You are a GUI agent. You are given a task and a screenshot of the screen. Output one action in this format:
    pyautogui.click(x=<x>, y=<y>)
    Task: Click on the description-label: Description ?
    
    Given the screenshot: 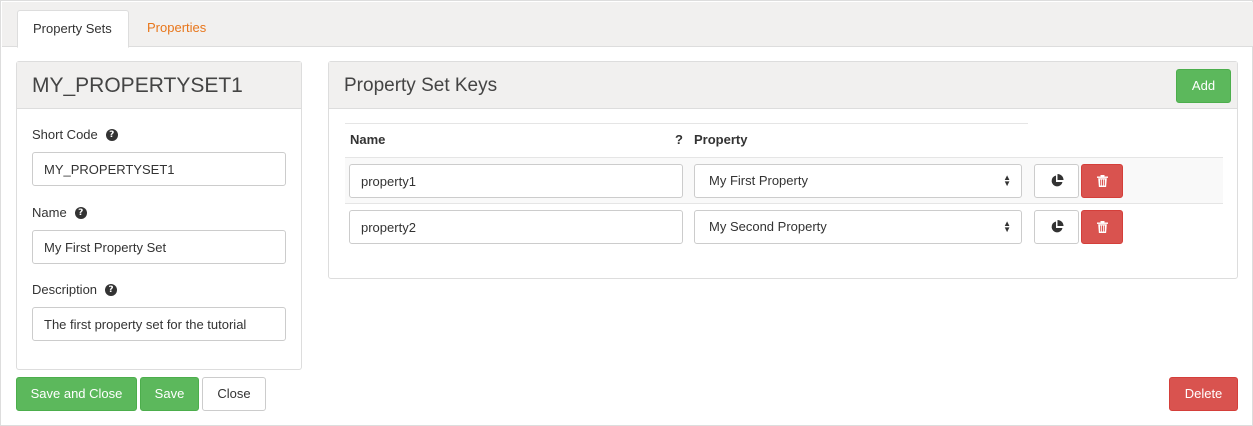 What is the action you would take?
    pyautogui.click(x=75, y=289)
    